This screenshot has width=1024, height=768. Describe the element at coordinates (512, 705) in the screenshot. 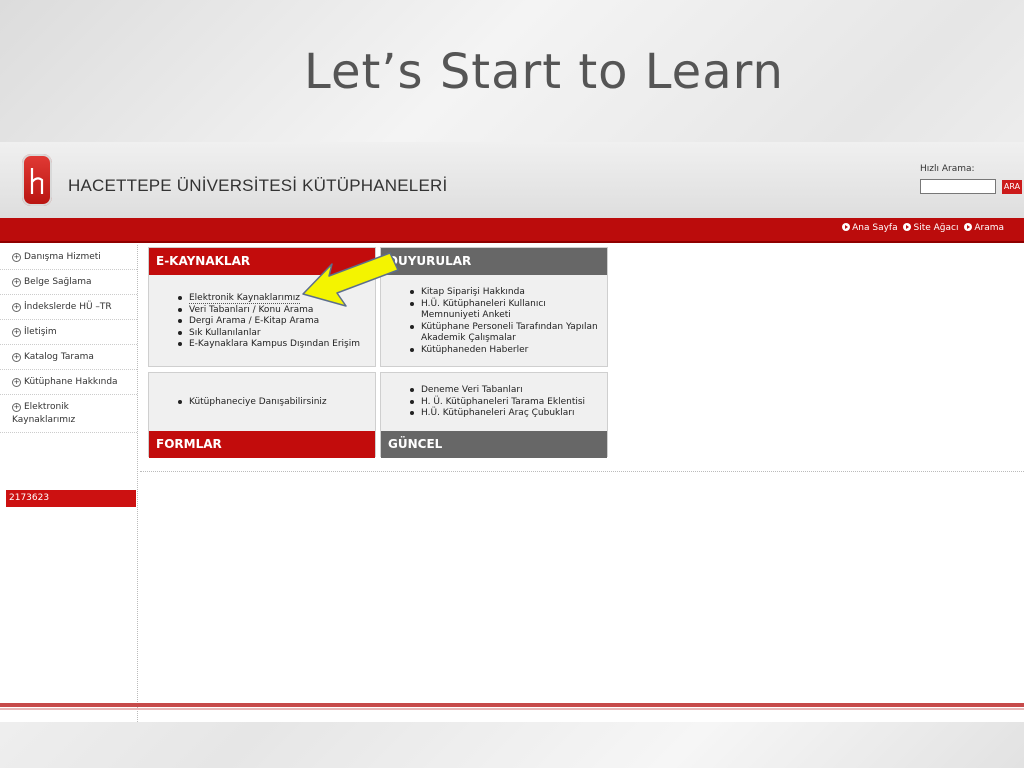

I see `footer-bar` at that location.